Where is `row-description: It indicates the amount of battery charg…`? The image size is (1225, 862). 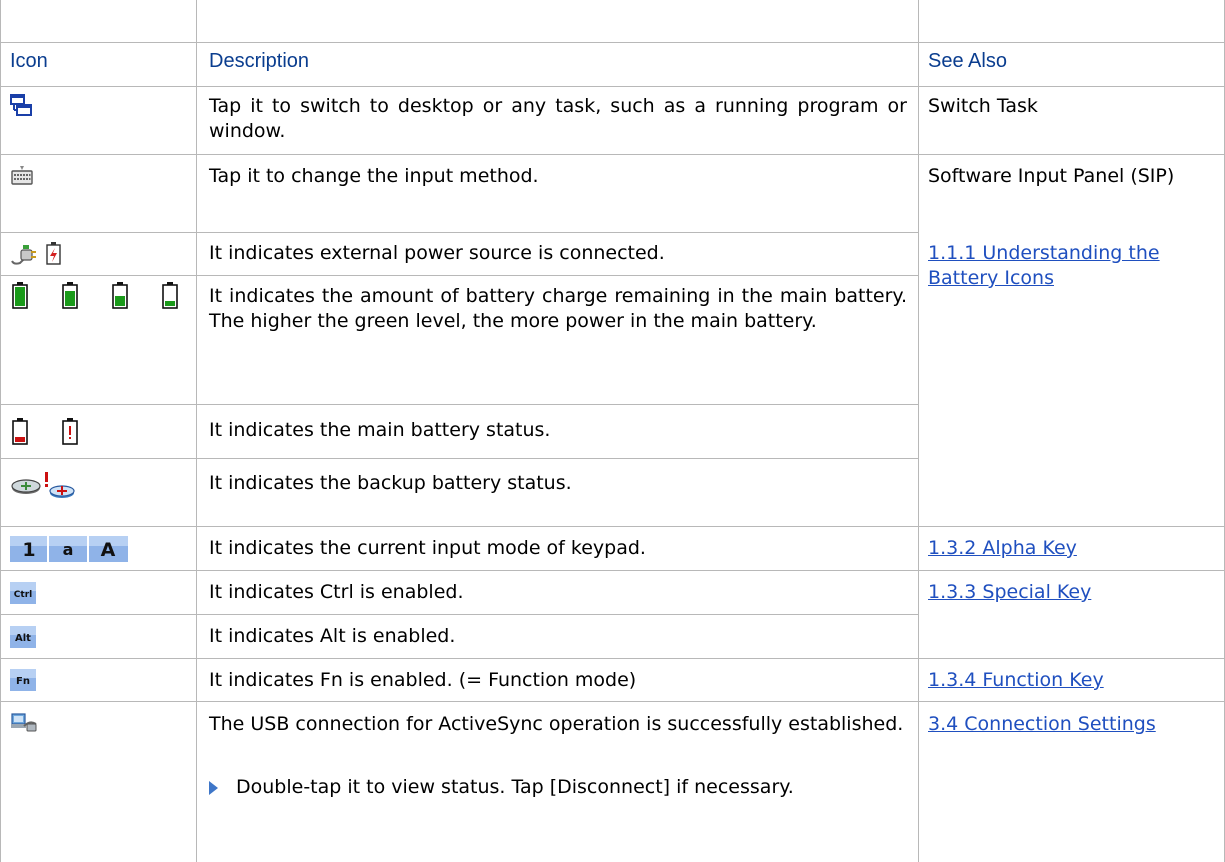
row-description: It indicates the amount of battery charg… is located at coordinates (558, 308).